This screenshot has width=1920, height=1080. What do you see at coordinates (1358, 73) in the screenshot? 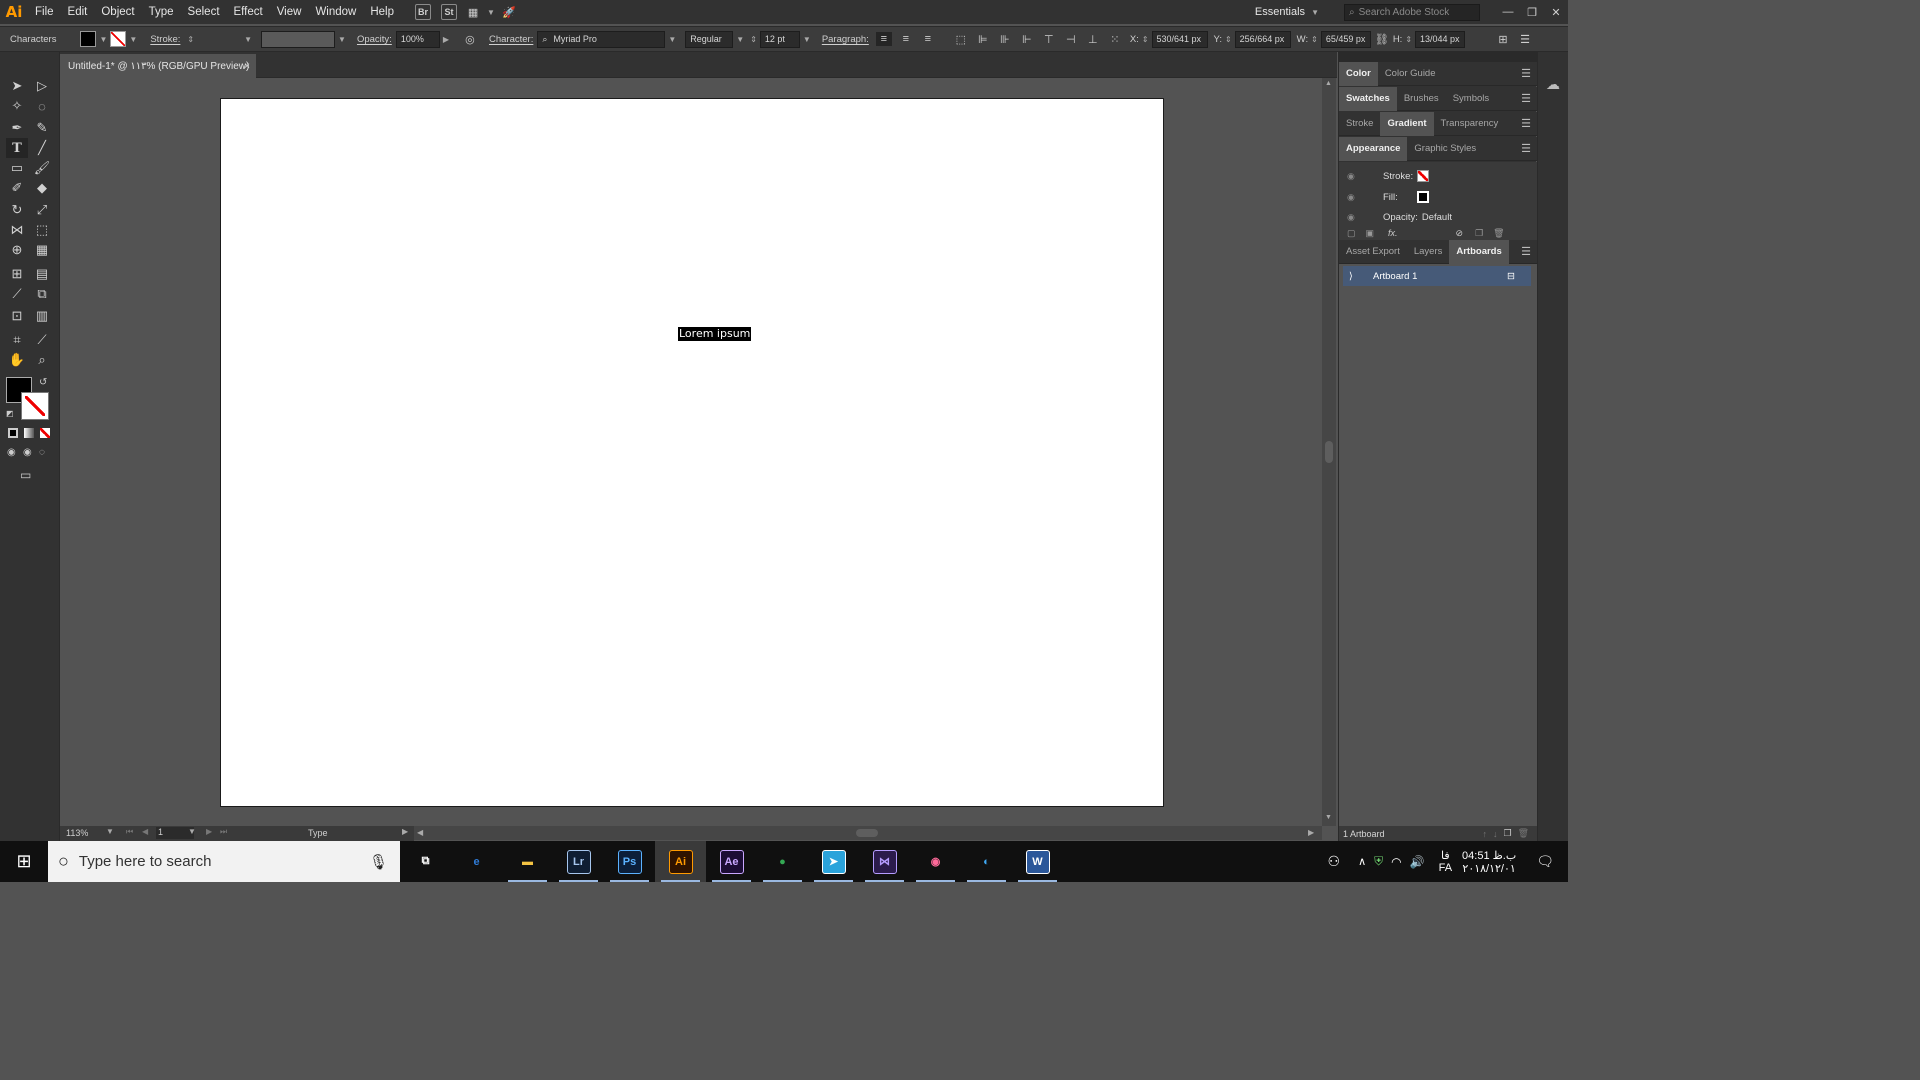
I see `tab-color: Color` at bounding box center [1358, 73].